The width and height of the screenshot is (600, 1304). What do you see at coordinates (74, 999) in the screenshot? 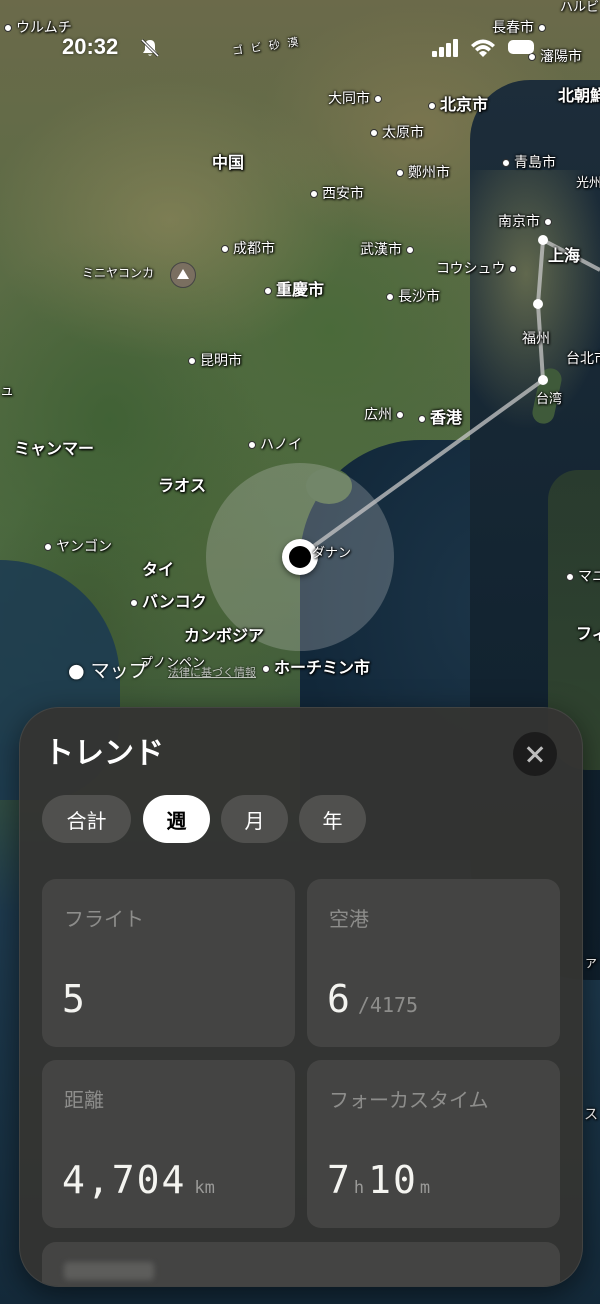
I see `flights-value: 5` at bounding box center [74, 999].